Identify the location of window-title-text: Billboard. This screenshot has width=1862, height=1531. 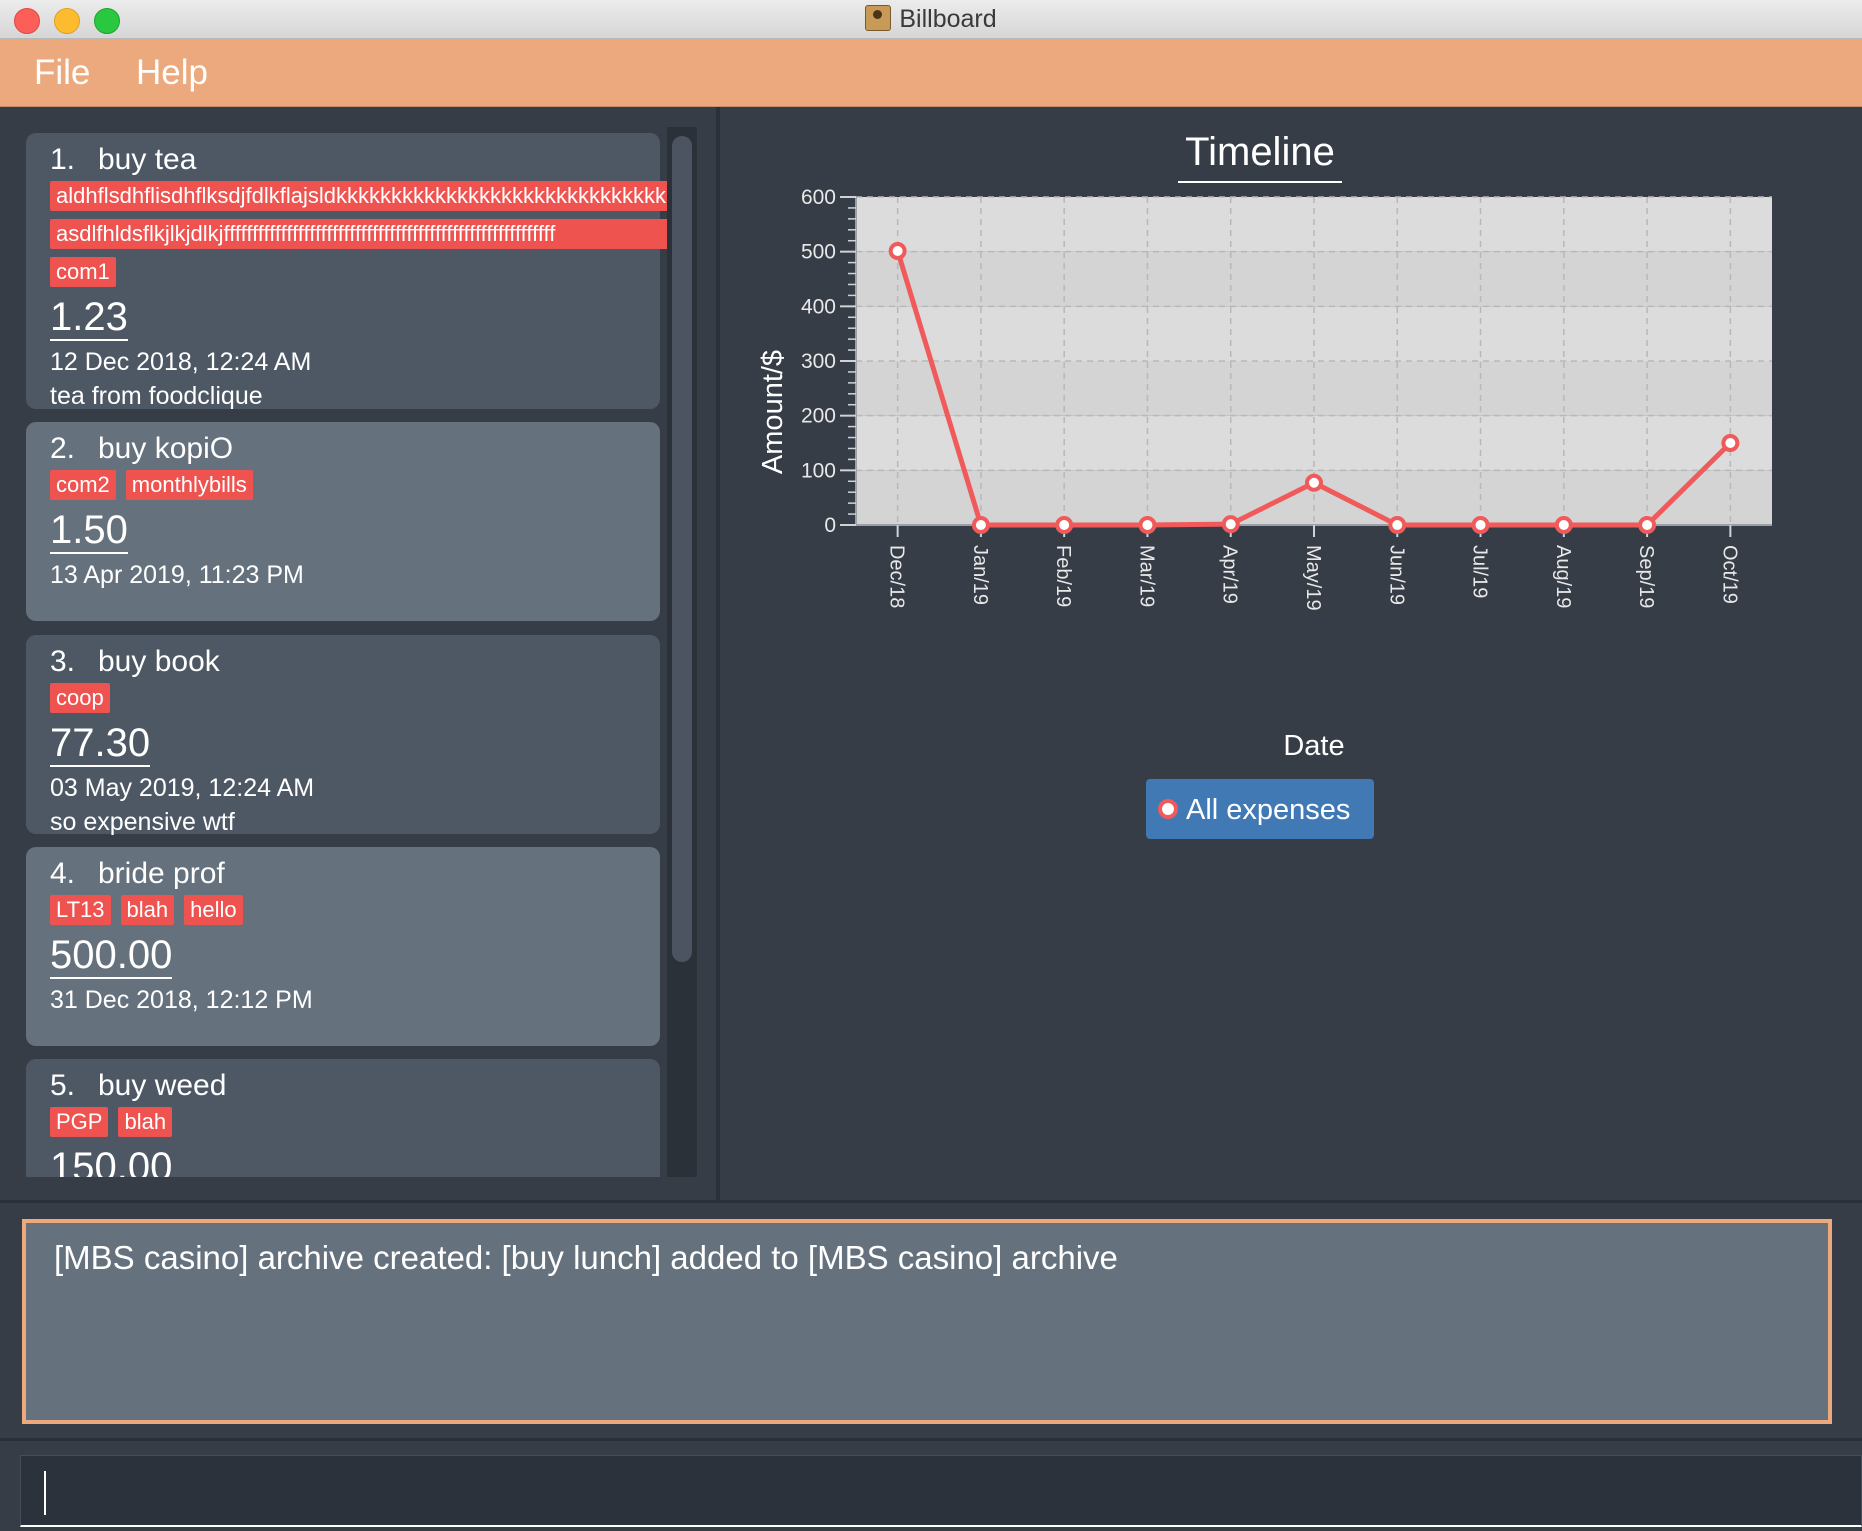
(948, 19).